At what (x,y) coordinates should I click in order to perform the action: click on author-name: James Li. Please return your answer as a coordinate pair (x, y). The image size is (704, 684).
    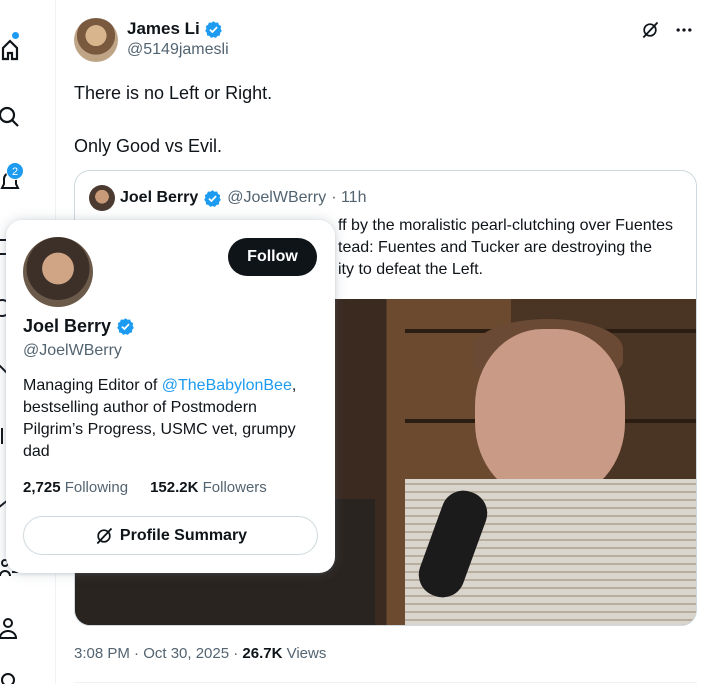
    Looking at the image, I should click on (175, 29).